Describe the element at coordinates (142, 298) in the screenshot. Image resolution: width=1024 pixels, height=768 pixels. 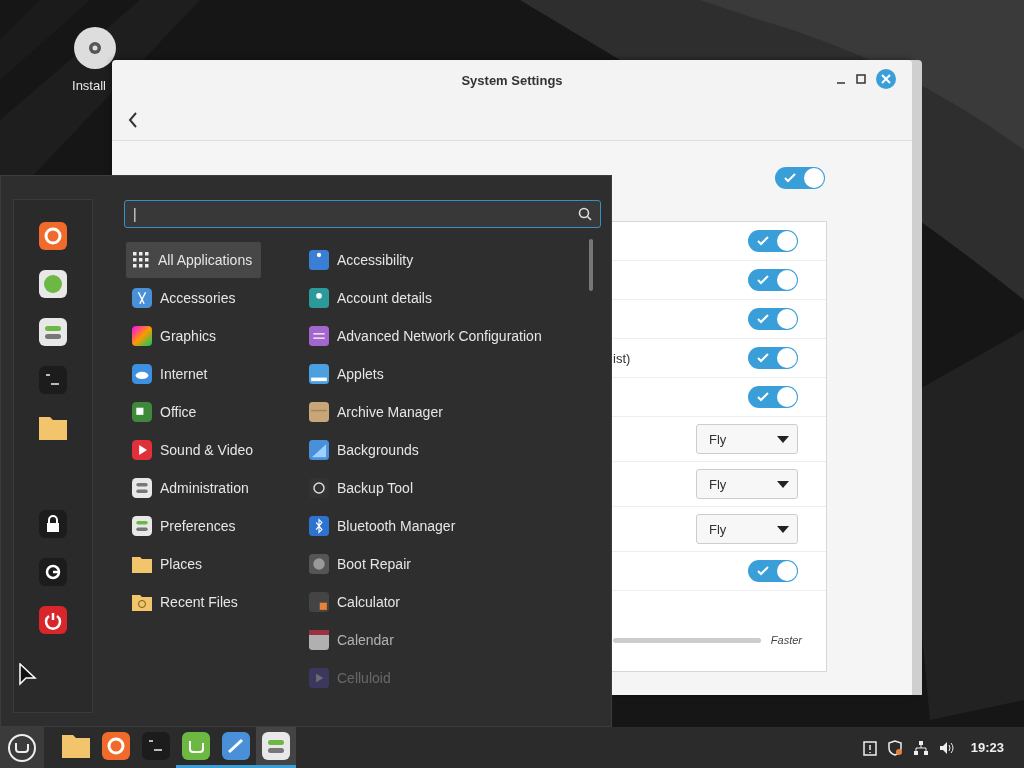
I see `scissors-icon` at that location.